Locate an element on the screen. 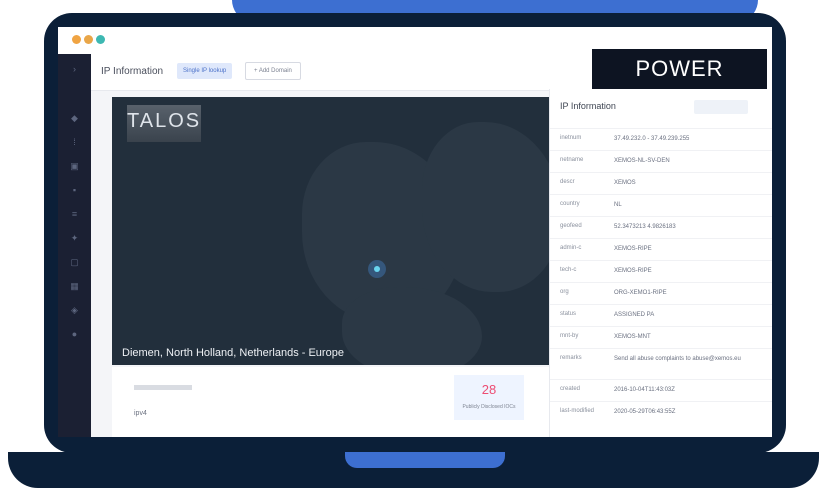 The height and width of the screenshot is (488, 827). info-row: tech-c XEMOS-RIPE is located at coordinates (661, 271).